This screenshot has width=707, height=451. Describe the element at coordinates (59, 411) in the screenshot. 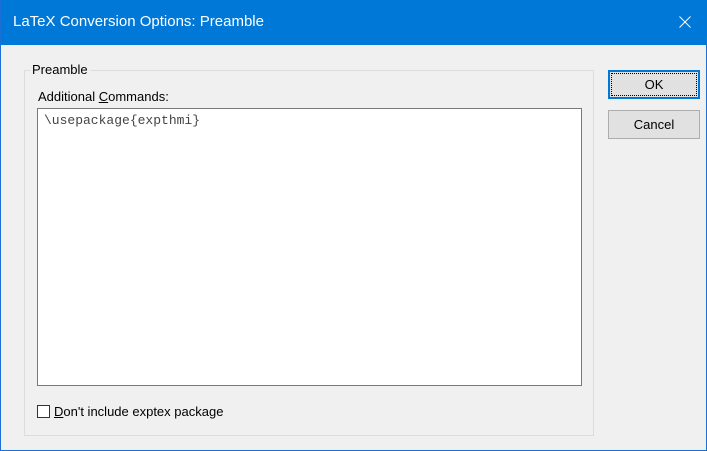

I see `checkbox-label-accelerator: D` at that location.